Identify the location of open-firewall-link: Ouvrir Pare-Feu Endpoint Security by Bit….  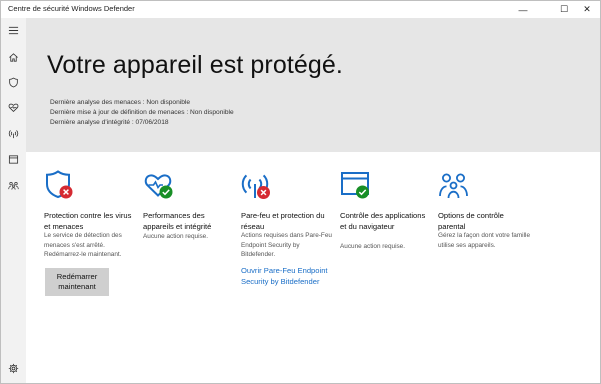
(287, 276).